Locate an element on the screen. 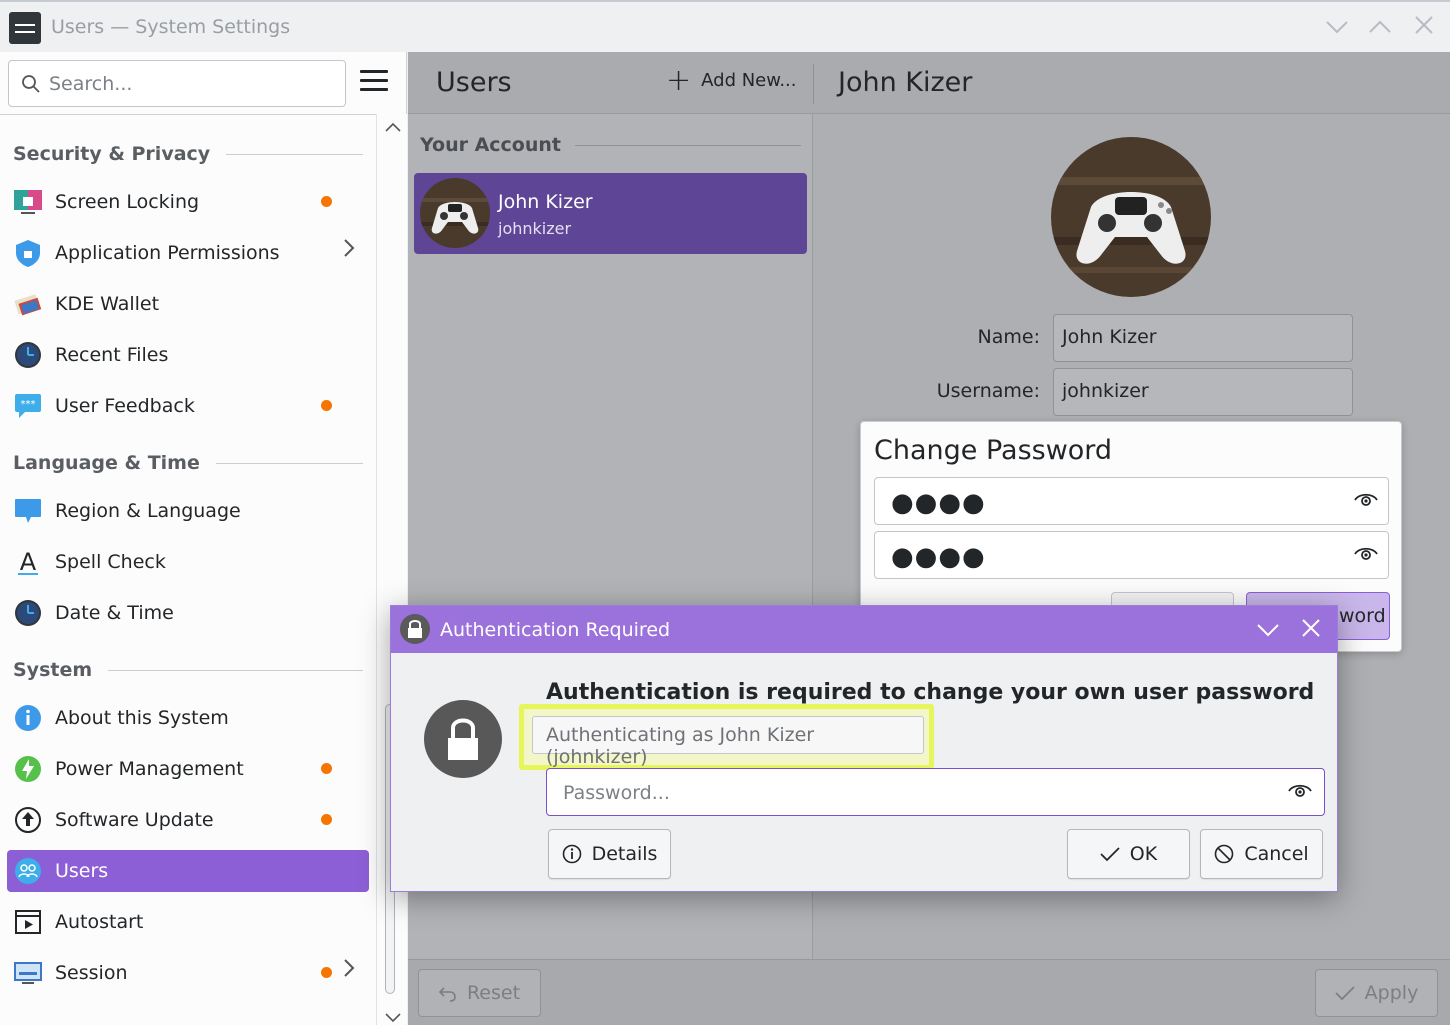  name-label: Name: is located at coordinates (1008, 337).